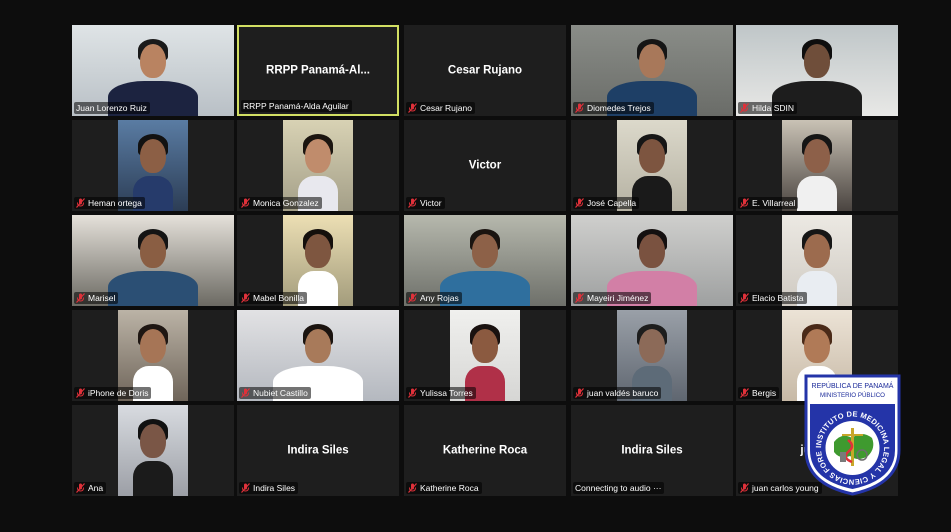 Image resolution: width=951 pixels, height=532 pixels. I want to click on participant-name-label: Mabel Bonilla, so click(273, 298).